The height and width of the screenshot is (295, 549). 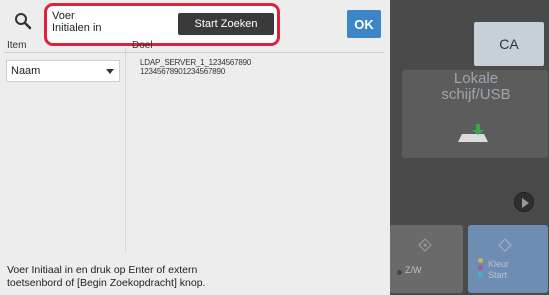 I want to click on color-diamond-icon, so click(x=505, y=245).